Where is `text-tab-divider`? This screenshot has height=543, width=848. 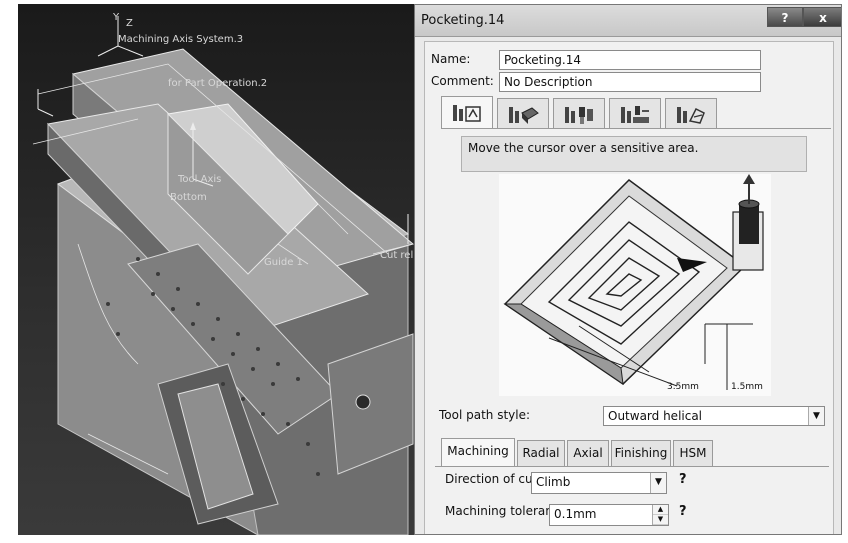 text-tab-divider is located at coordinates (632, 466).